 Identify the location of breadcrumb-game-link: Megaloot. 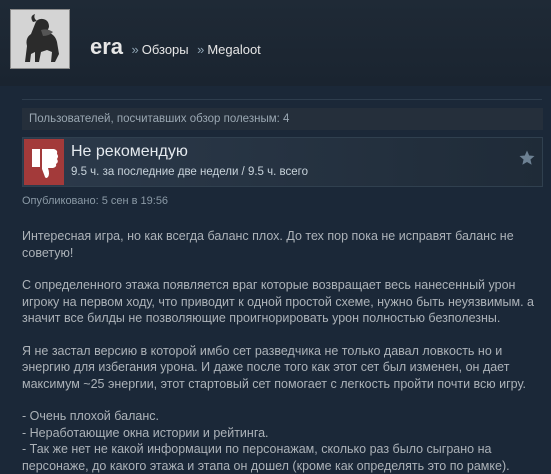
(233, 49).